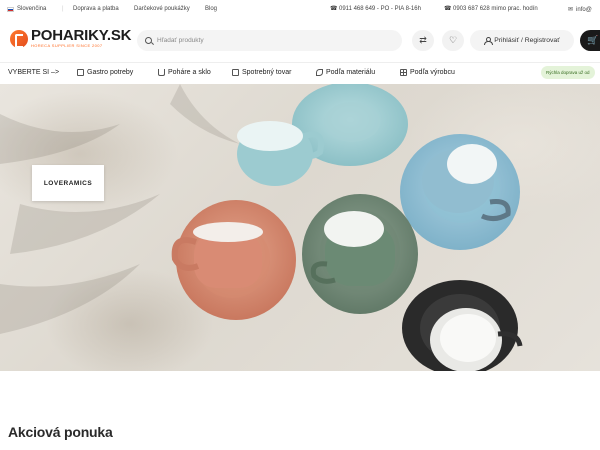 The width and height of the screenshot is (600, 450). I want to click on logo-name: POHARIKY.SK, so click(81, 35).